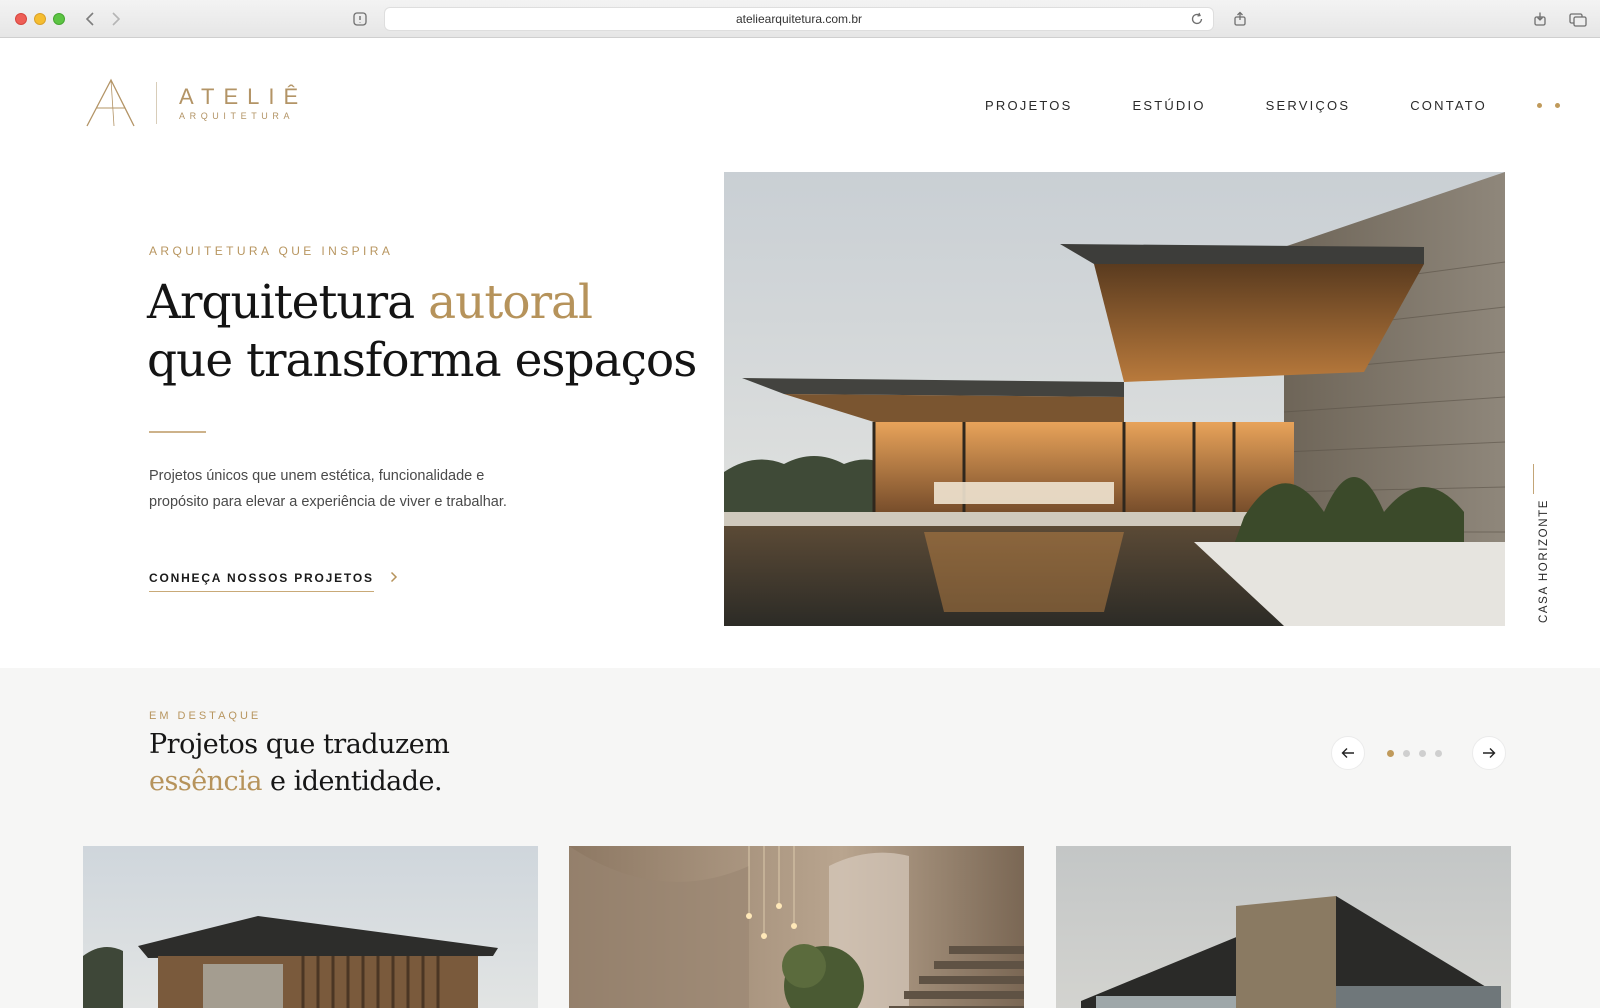 The height and width of the screenshot is (1008, 1600). Describe the element at coordinates (271, 251) in the screenshot. I see `hero-eyebrow: ARQUITETURA QUE INSPIRA` at that location.